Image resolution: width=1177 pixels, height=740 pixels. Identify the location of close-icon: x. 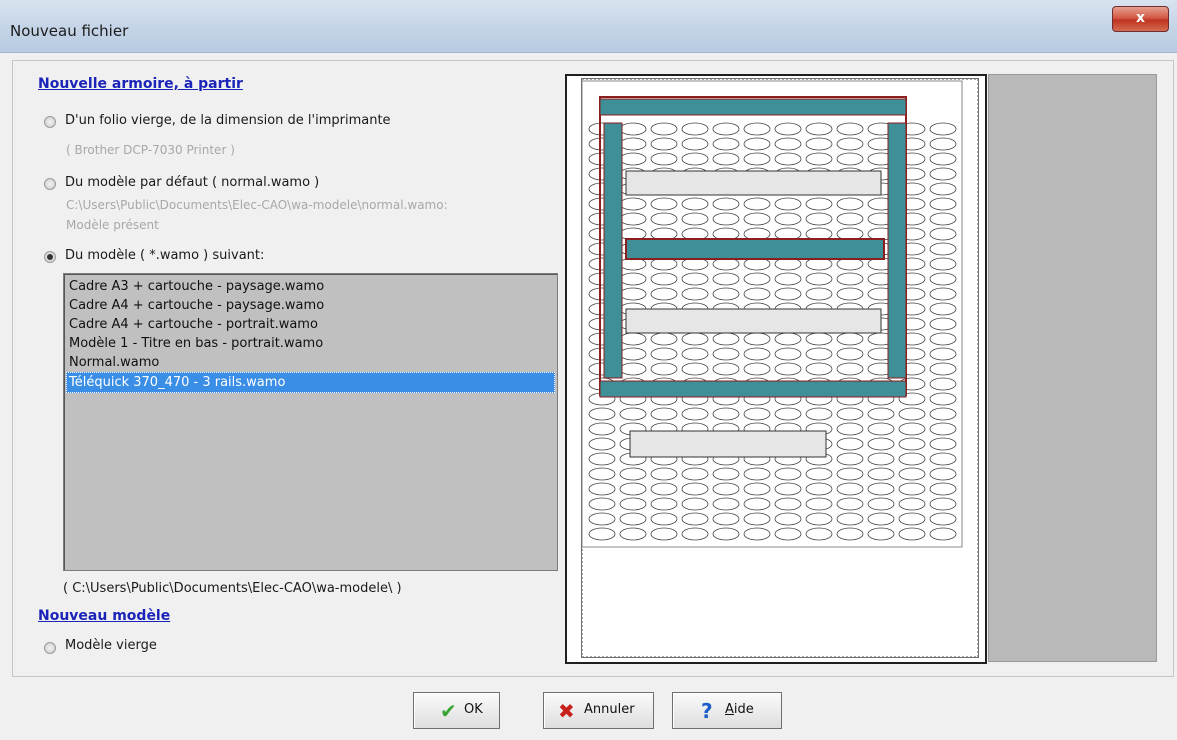
(1140, 18).